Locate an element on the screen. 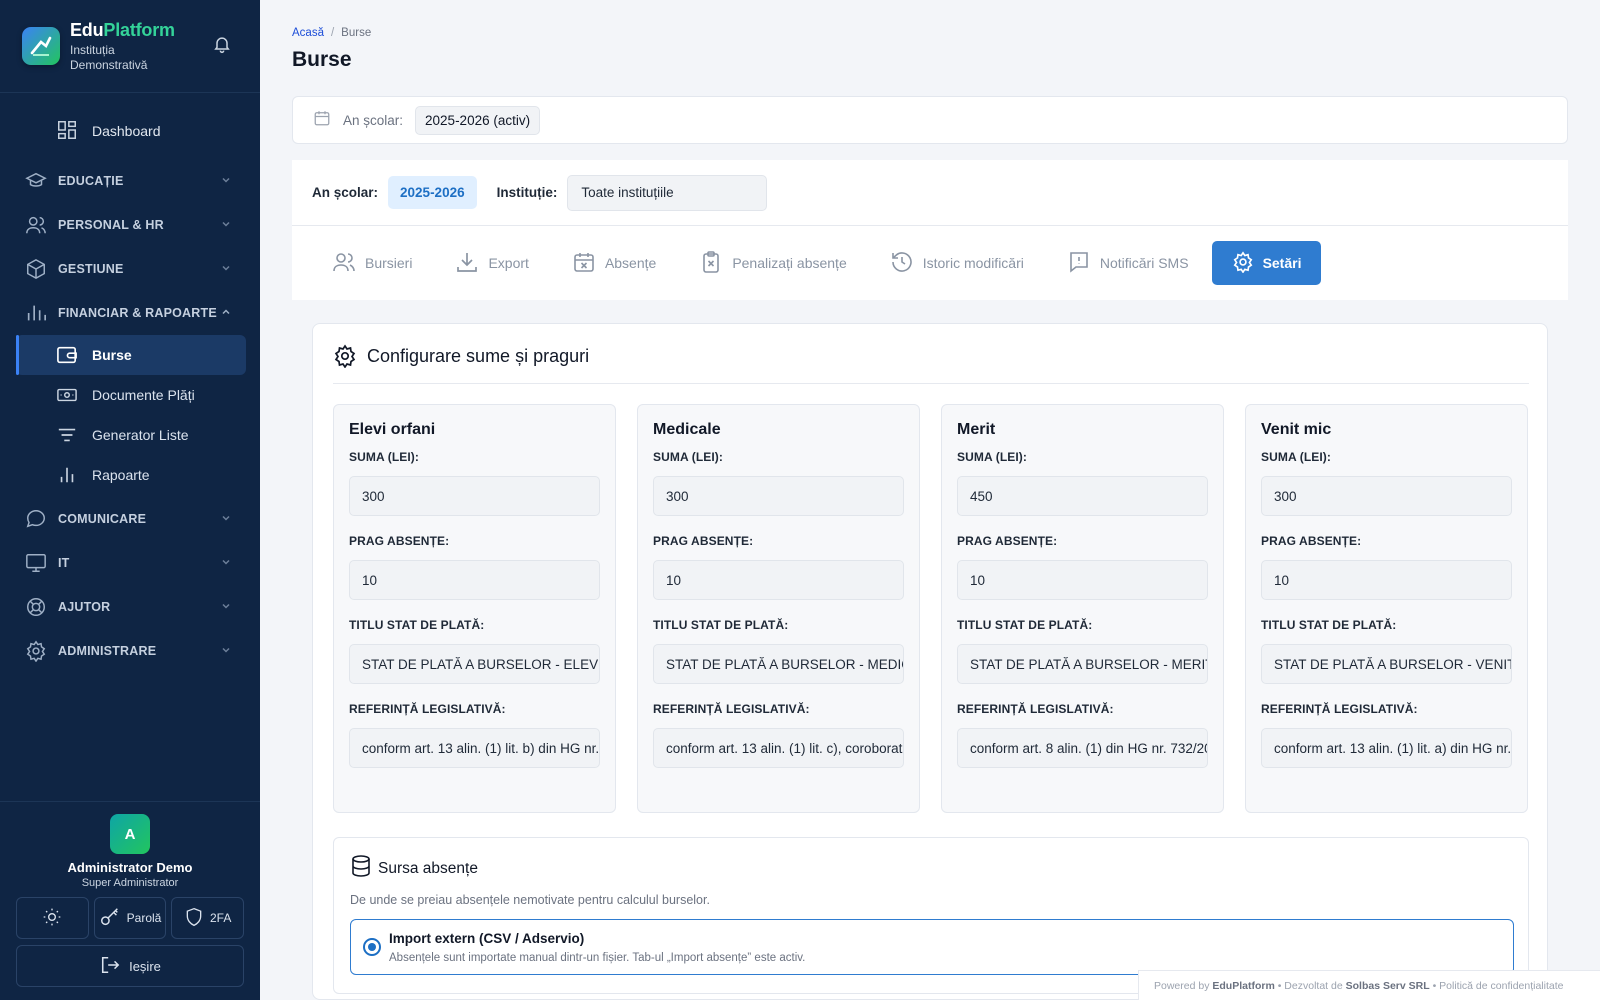  sidebar-section-it: IT is located at coordinates (130, 563).